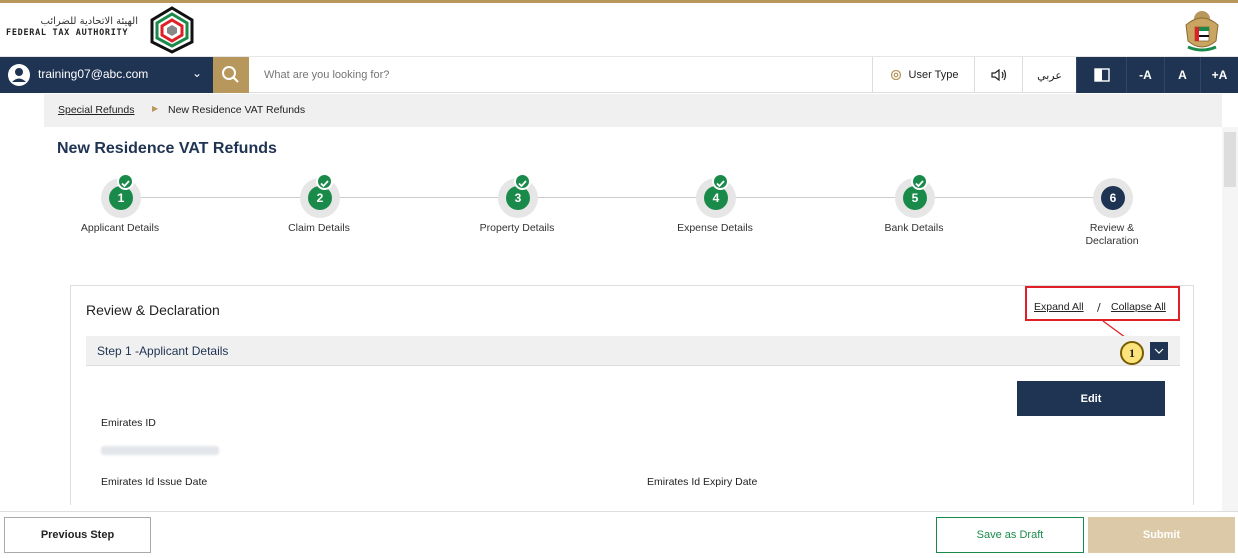 The height and width of the screenshot is (558, 1238). Describe the element at coordinates (1059, 307) in the screenshot. I see `expand-all-link: Expand All` at that location.